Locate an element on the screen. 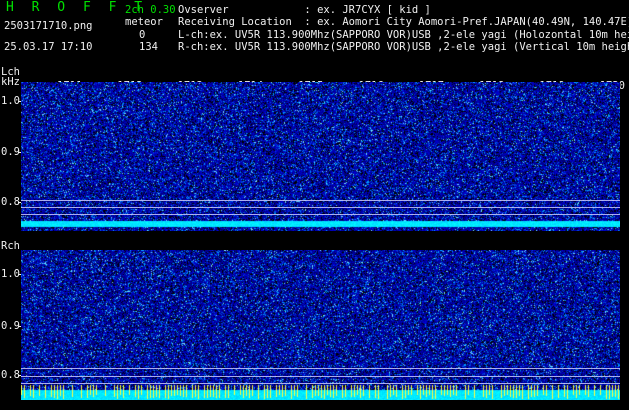 The height and width of the screenshot is (410, 629). observer-line: Ovserver : ex. JR7CYX [ kid ] is located at coordinates (304, 10).